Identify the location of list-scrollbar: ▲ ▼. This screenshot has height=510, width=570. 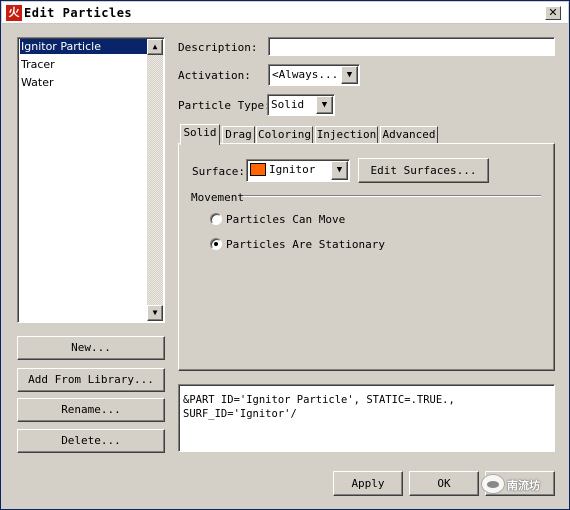
(155, 180).